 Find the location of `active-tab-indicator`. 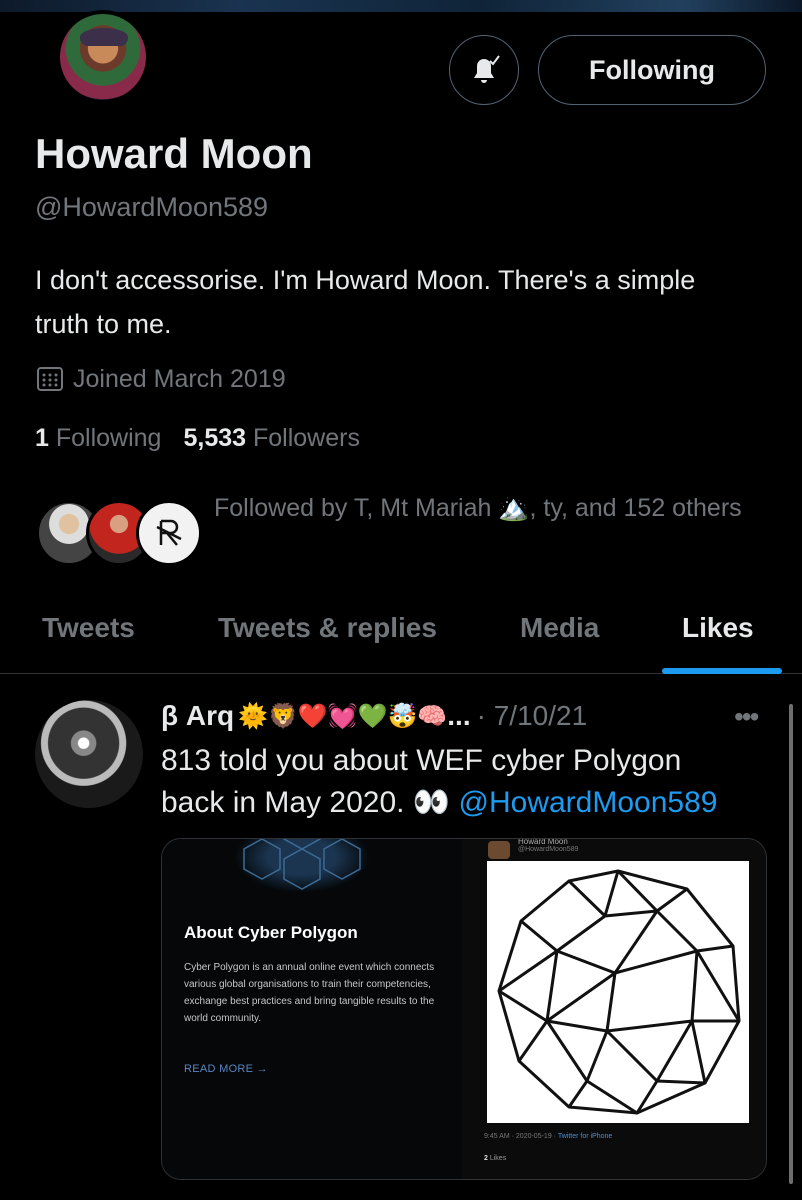

active-tab-indicator is located at coordinates (722, 671).